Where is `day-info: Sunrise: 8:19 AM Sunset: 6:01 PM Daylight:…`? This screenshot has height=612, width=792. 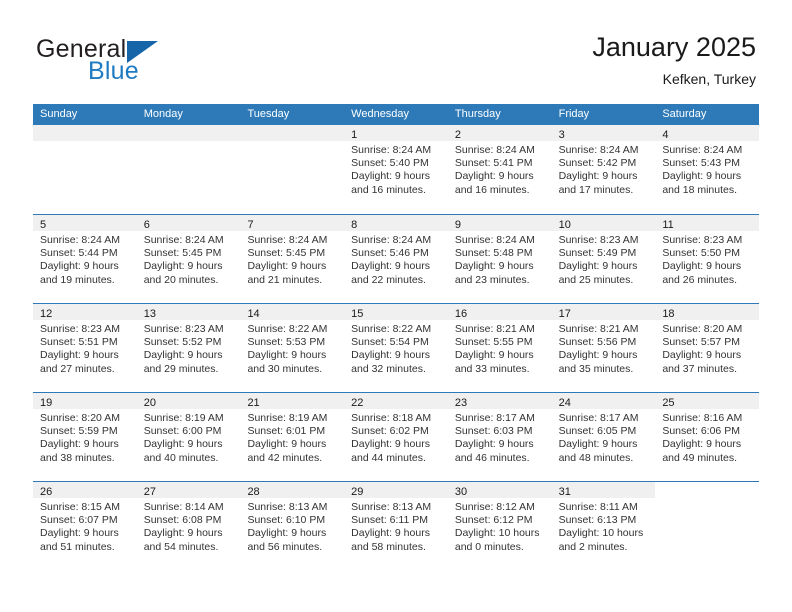
day-info: Sunrise: 8:19 AM Sunset: 6:01 PM Daylight:… is located at coordinates (292, 437).